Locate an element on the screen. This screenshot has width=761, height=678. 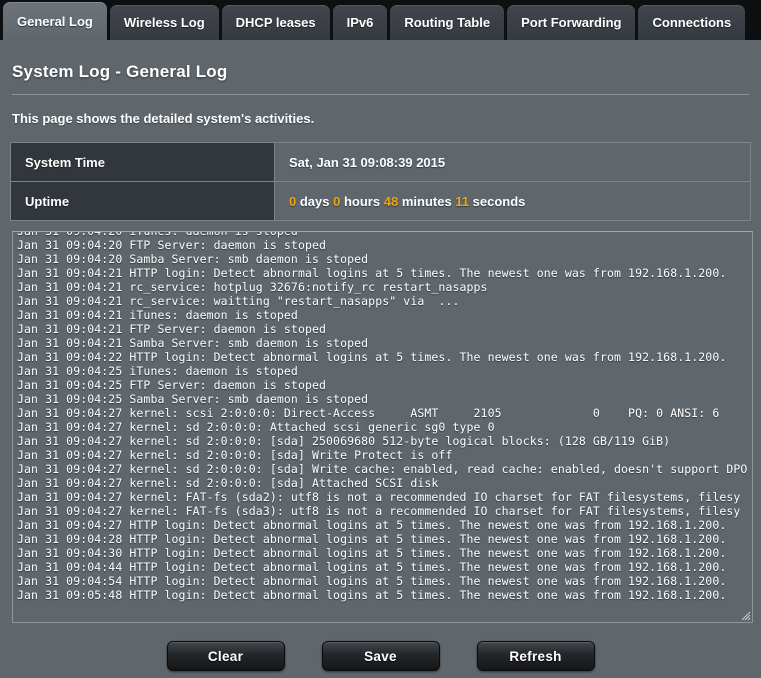
tab-label: DHCP leases is located at coordinates (275, 22).